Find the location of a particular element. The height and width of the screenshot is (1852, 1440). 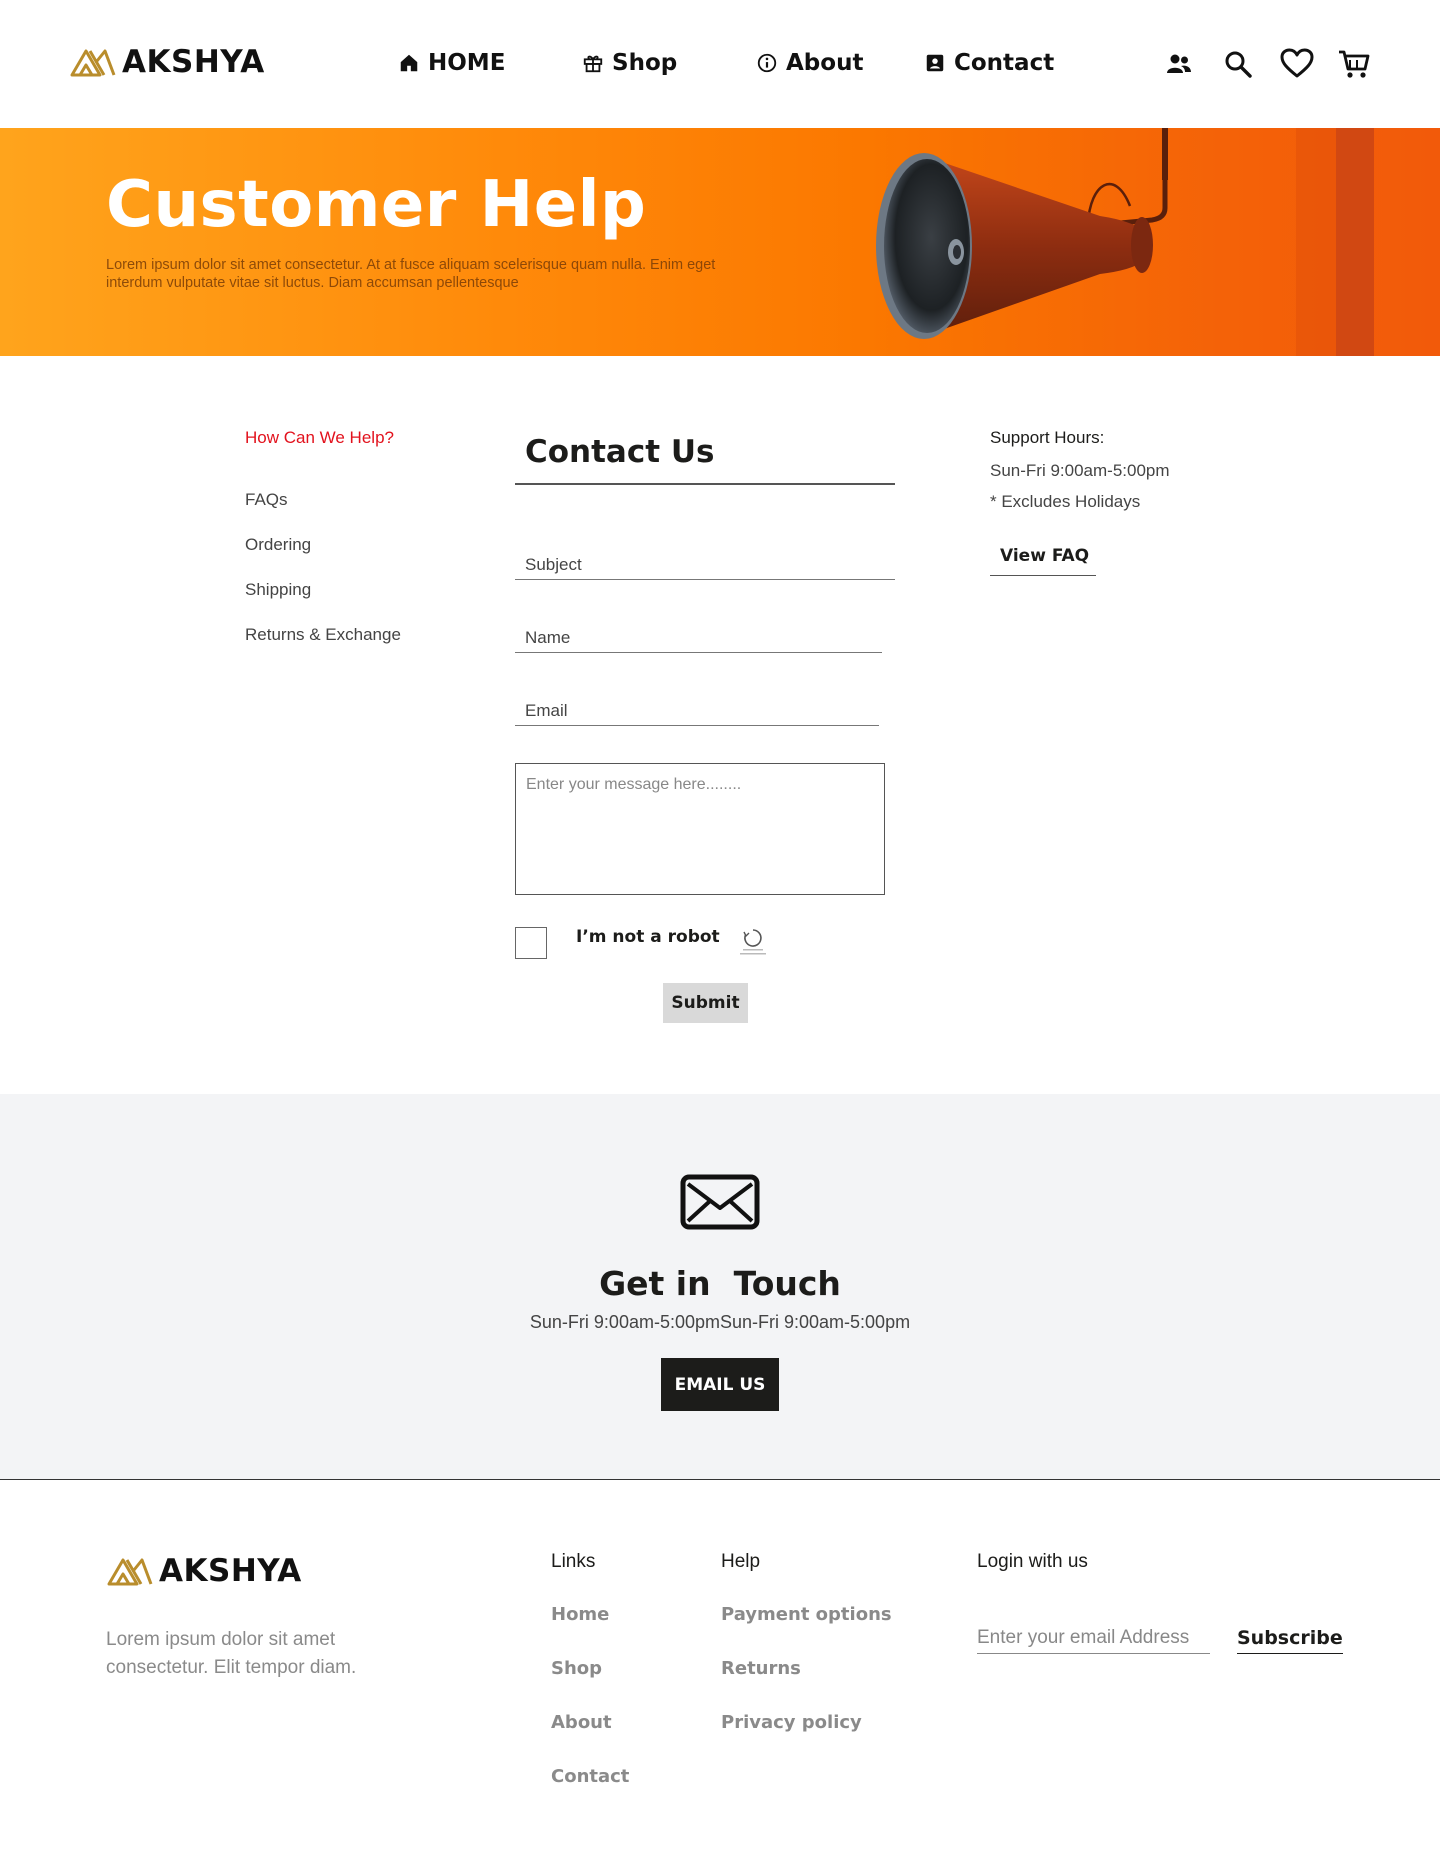

newsletter-email-input is located at coordinates (1093, 1638).